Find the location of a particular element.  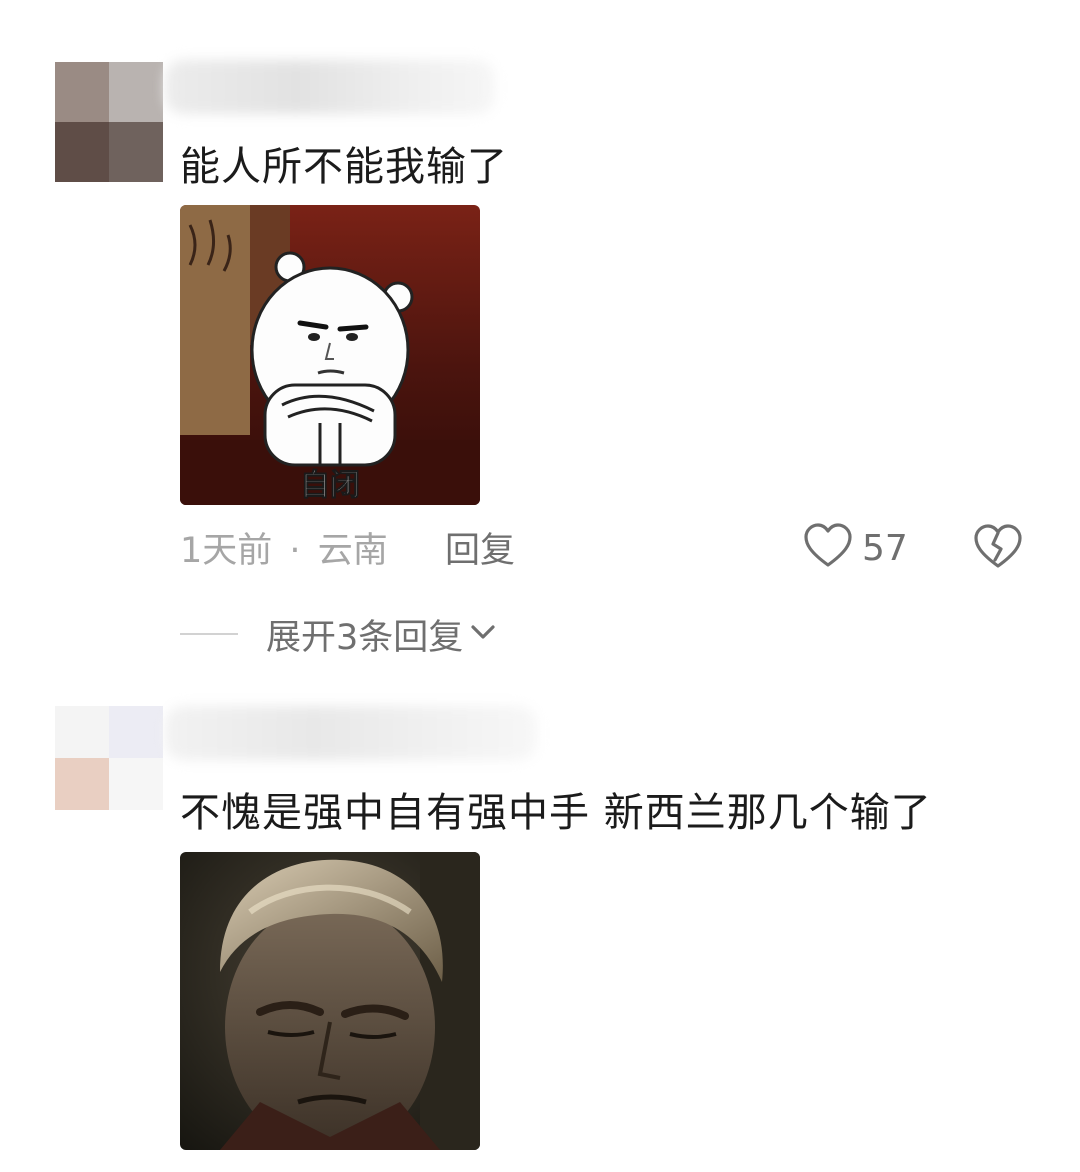

comment-text: 能人所不能我输了 is located at coordinates (344, 167).